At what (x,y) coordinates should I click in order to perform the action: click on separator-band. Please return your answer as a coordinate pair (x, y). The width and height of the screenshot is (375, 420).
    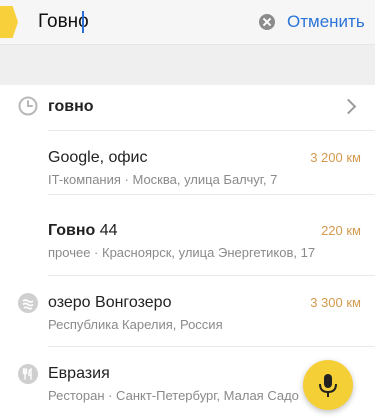
    Looking at the image, I should click on (187, 65).